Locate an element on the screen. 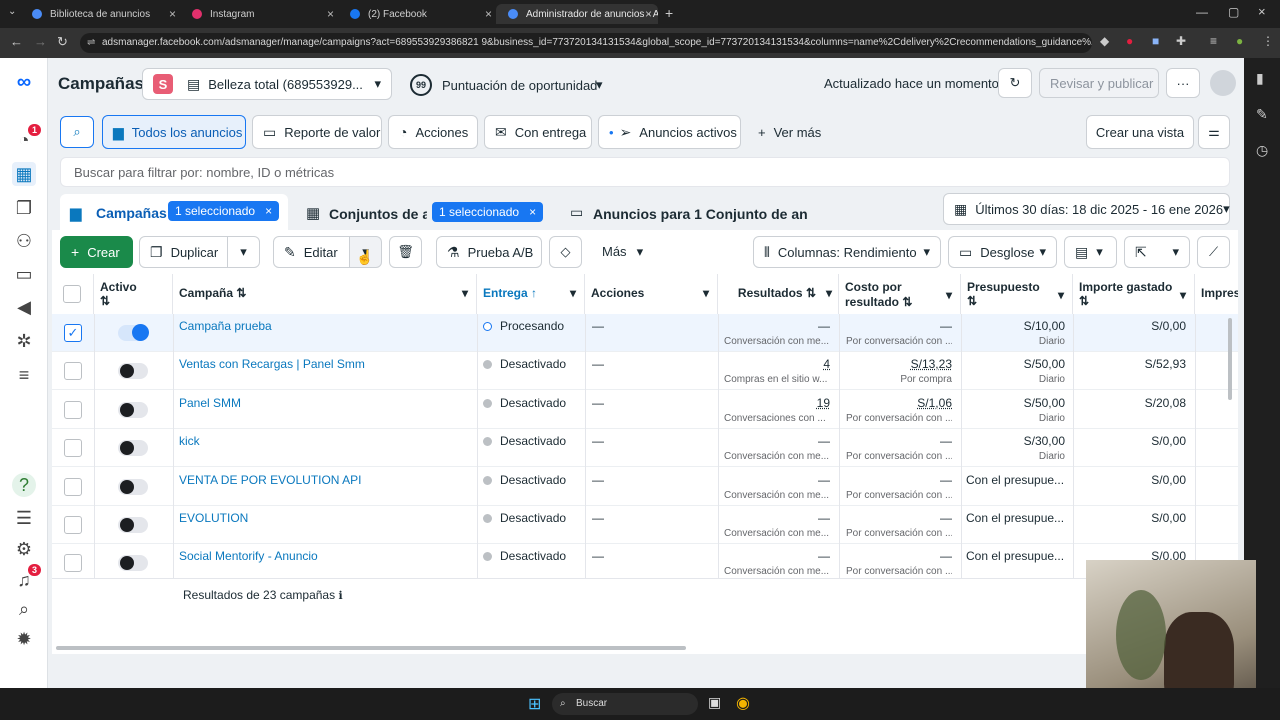  campaigns-table-icon: ▦ is located at coordinates (24, 174).